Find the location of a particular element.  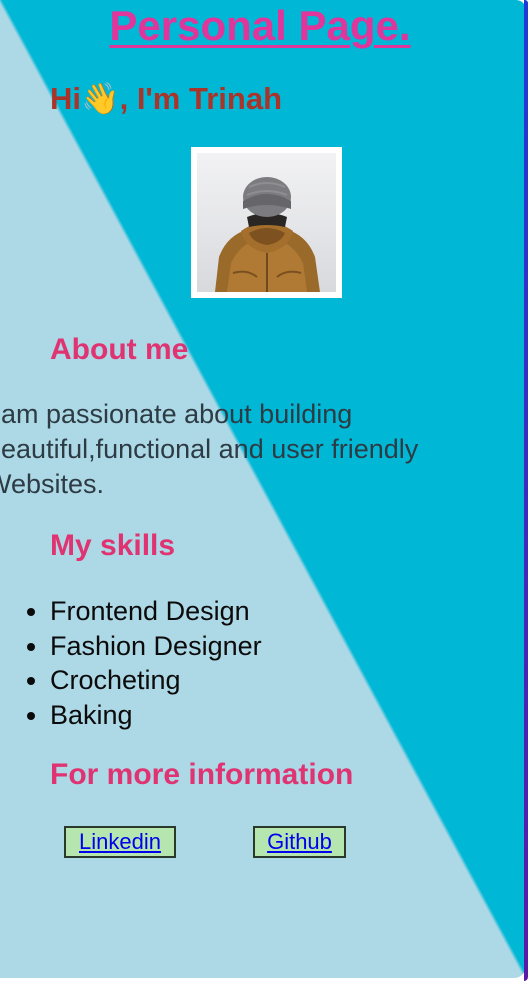

linkedin-link-button: Linkedin is located at coordinates (120, 842).